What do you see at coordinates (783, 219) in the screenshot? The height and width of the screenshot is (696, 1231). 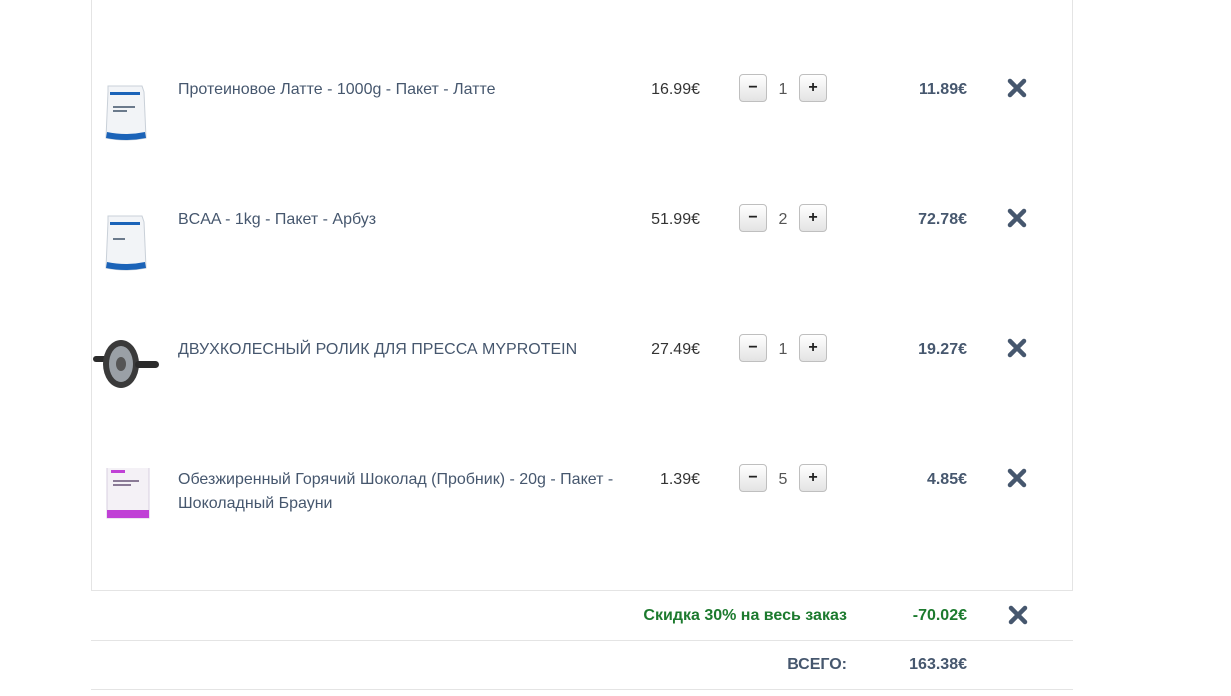 I see `quantity-value: 2` at bounding box center [783, 219].